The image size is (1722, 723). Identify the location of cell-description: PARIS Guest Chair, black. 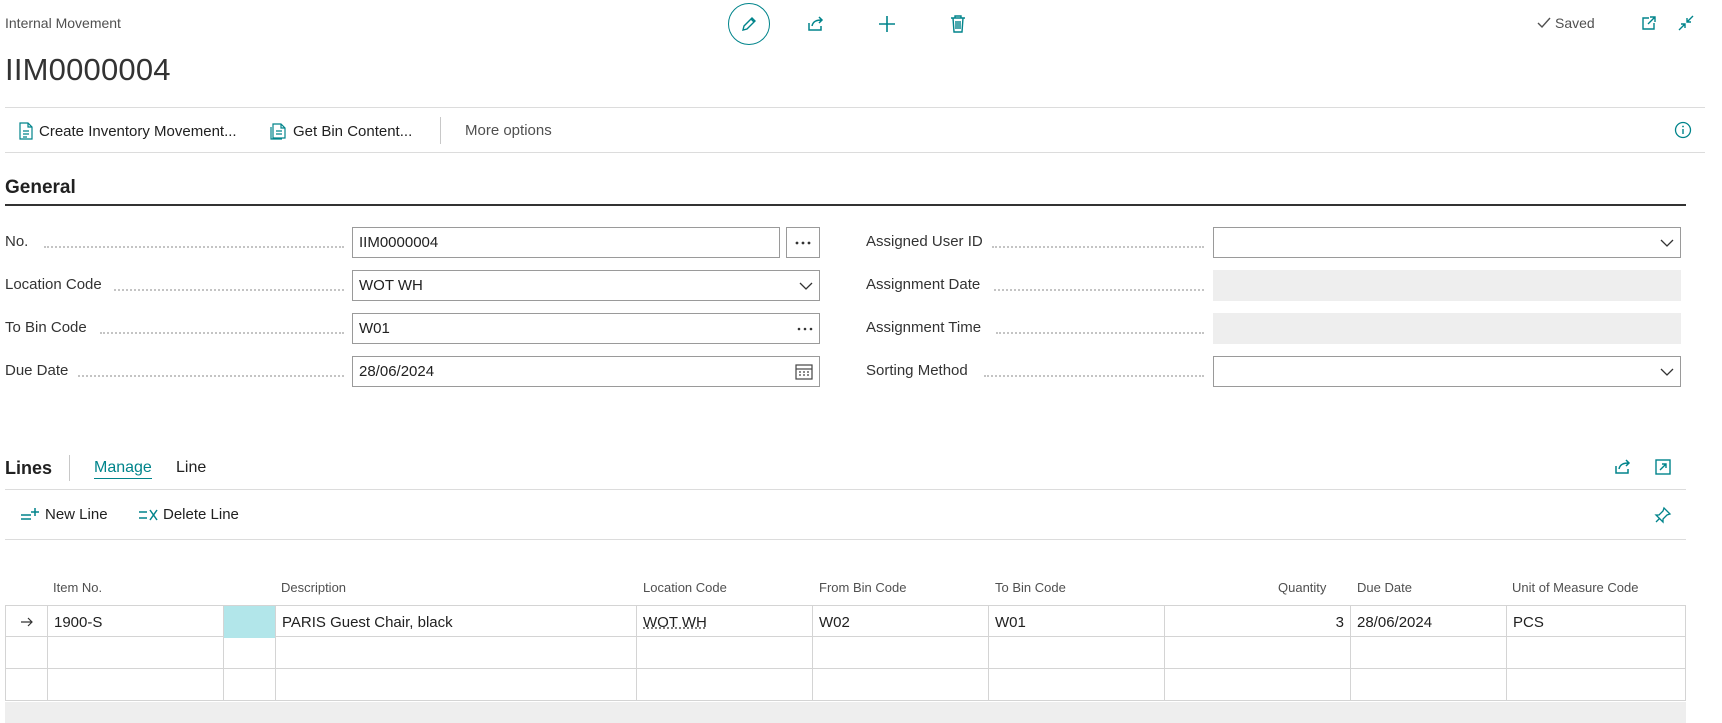
(455, 622).